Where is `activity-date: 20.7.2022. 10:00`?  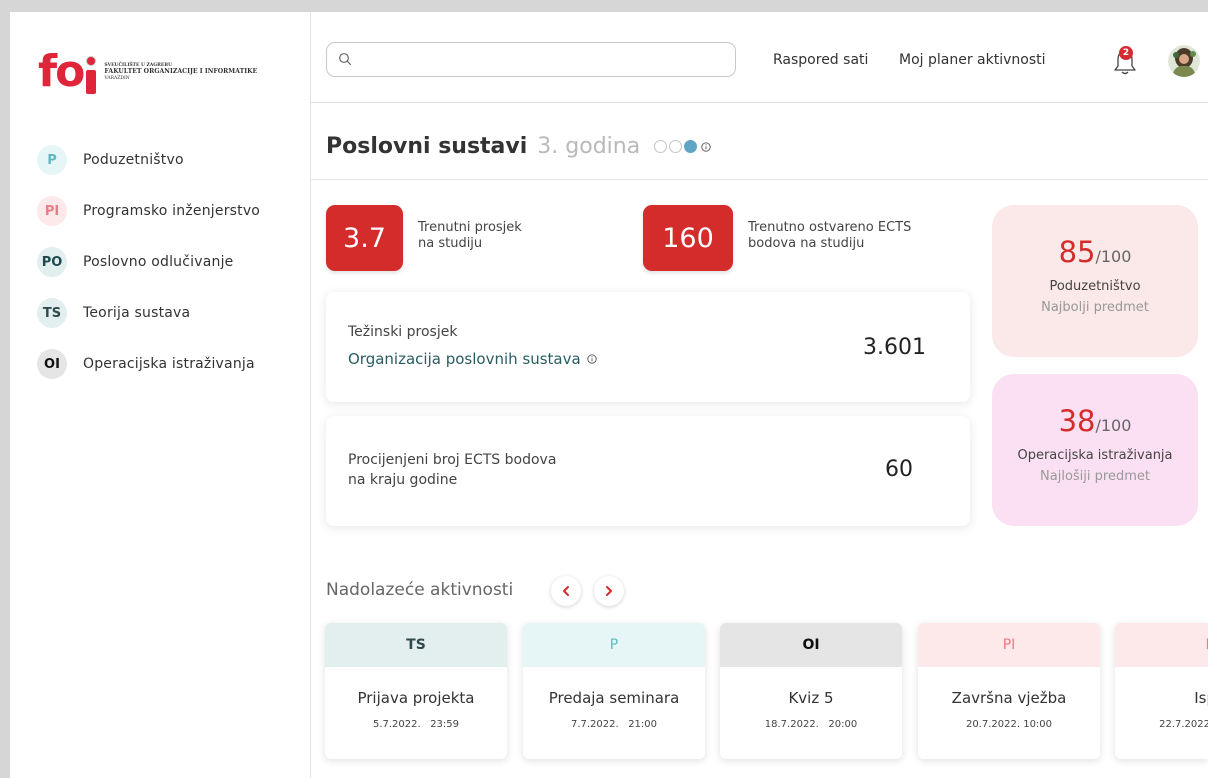
activity-date: 20.7.2022. 10:00 is located at coordinates (1009, 724).